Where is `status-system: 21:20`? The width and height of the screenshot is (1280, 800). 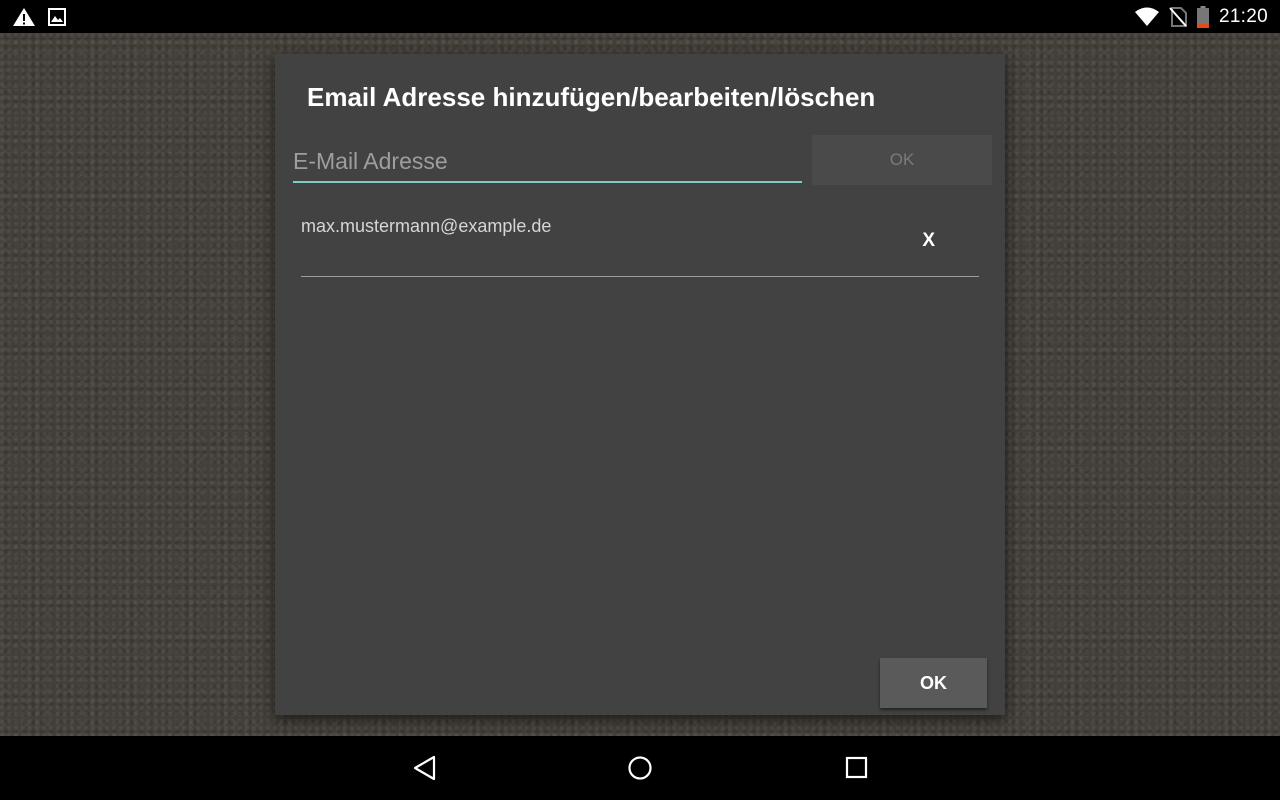 status-system: 21:20 is located at coordinates (1201, 17).